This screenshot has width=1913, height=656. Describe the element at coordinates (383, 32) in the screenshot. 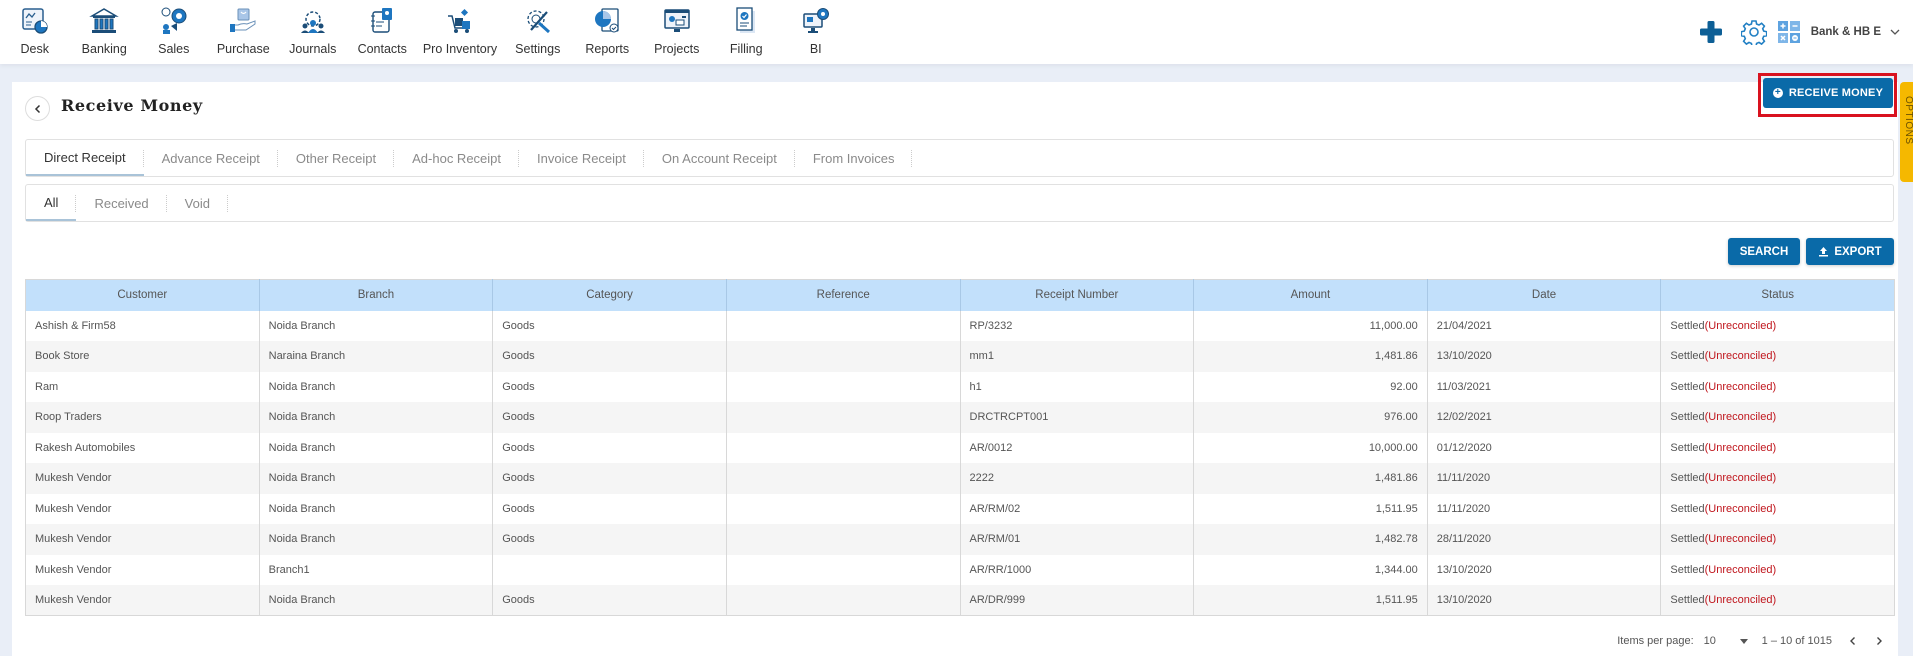

I see `nav-item-contacts: Contacts` at that location.